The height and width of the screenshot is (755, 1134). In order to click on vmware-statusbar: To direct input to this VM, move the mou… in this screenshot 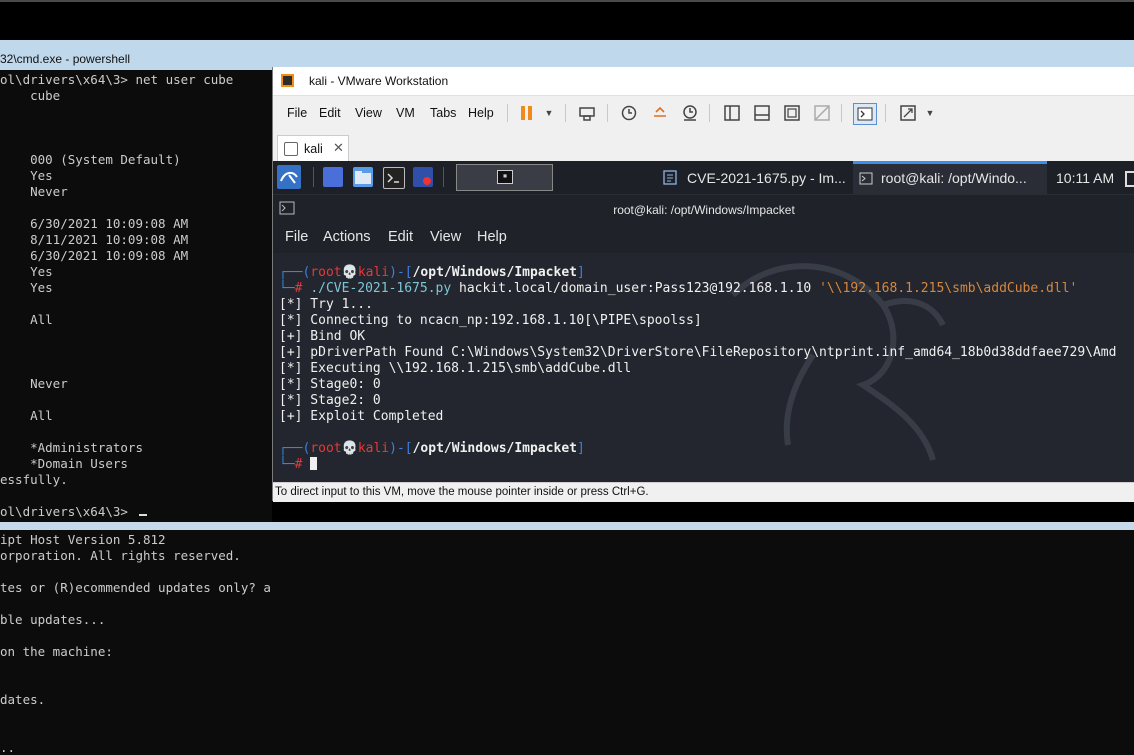, I will do `click(703, 492)`.